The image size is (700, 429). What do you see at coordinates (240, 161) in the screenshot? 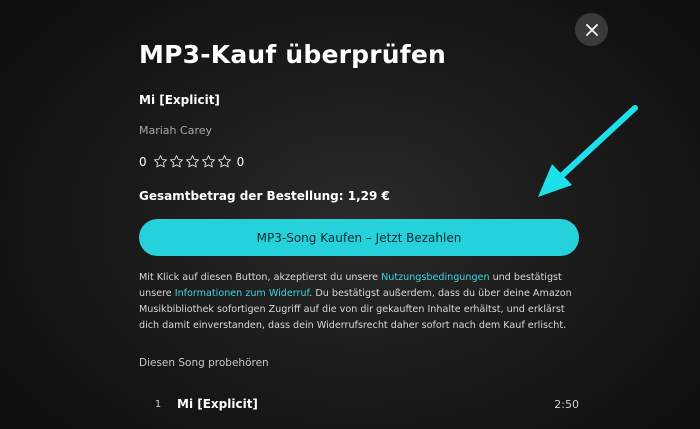
I see `rating-count-right: 0` at bounding box center [240, 161].